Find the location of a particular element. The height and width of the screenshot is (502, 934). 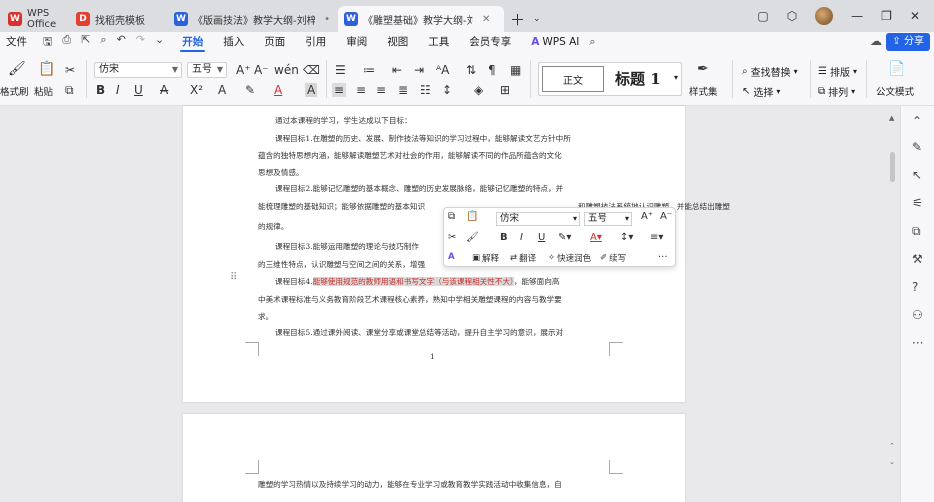

edit-icon: ✎ is located at coordinates (917, 147).